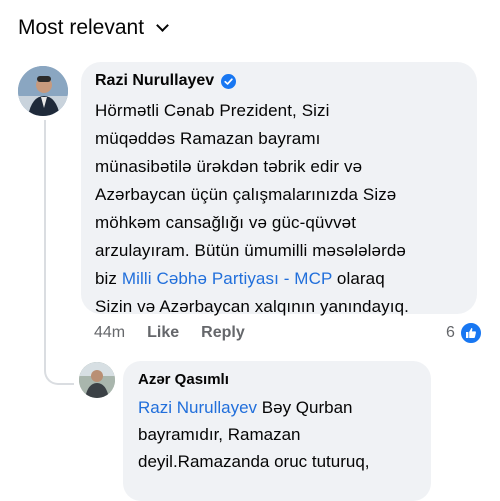 The height and width of the screenshot is (501, 500). I want to click on verified-badge-icon, so click(229, 81).